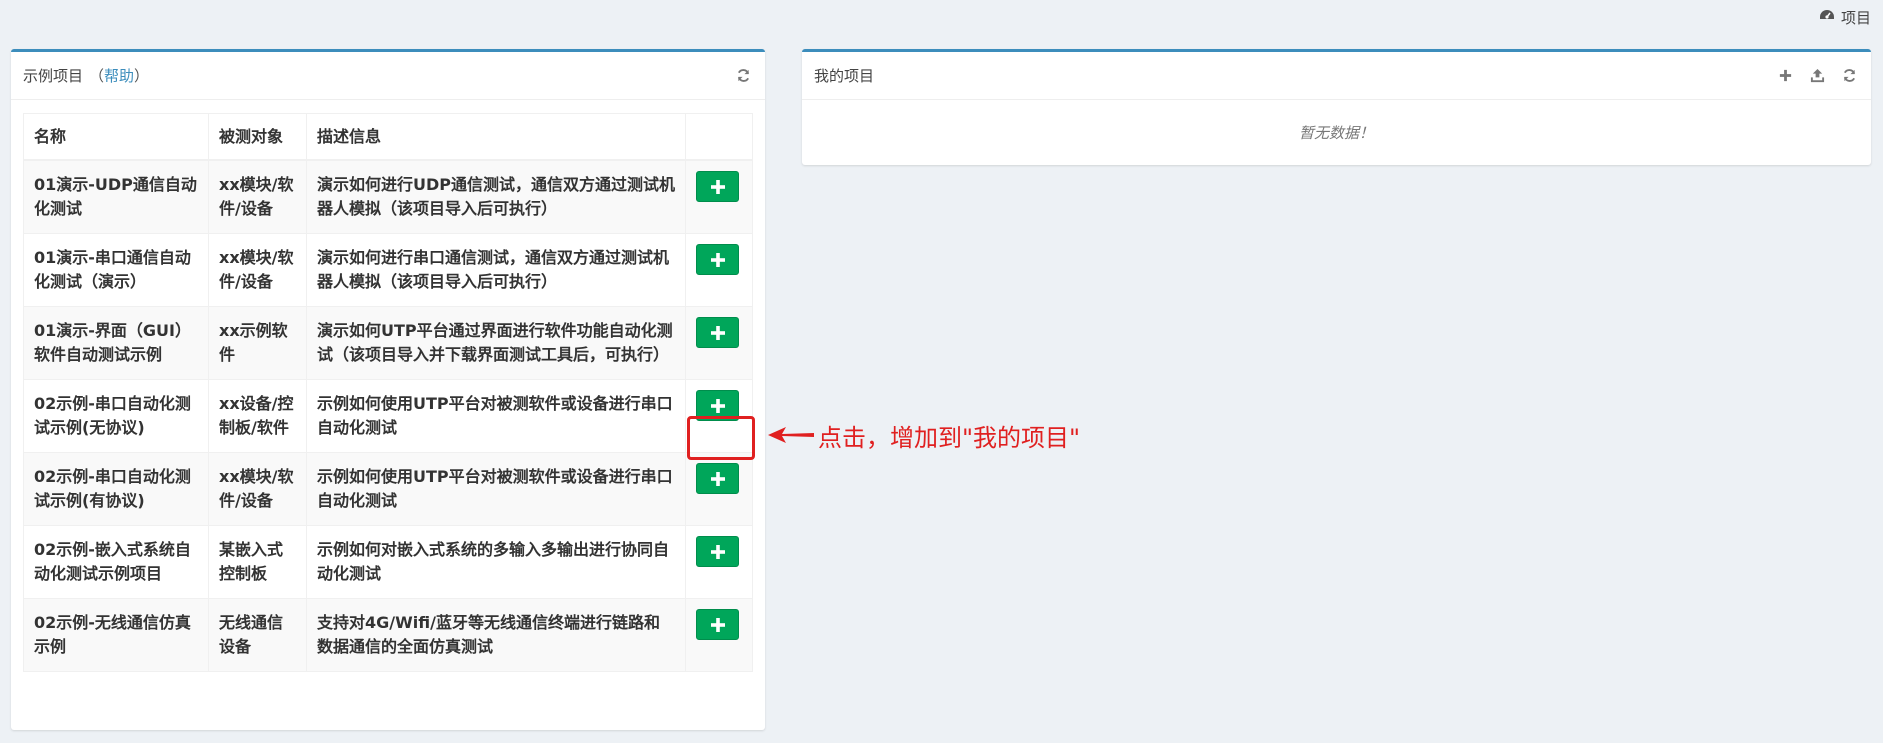  Describe the element at coordinates (116, 416) in the screenshot. I see `project-name: 02示例-串口自动化测试示例(无协议)` at that location.